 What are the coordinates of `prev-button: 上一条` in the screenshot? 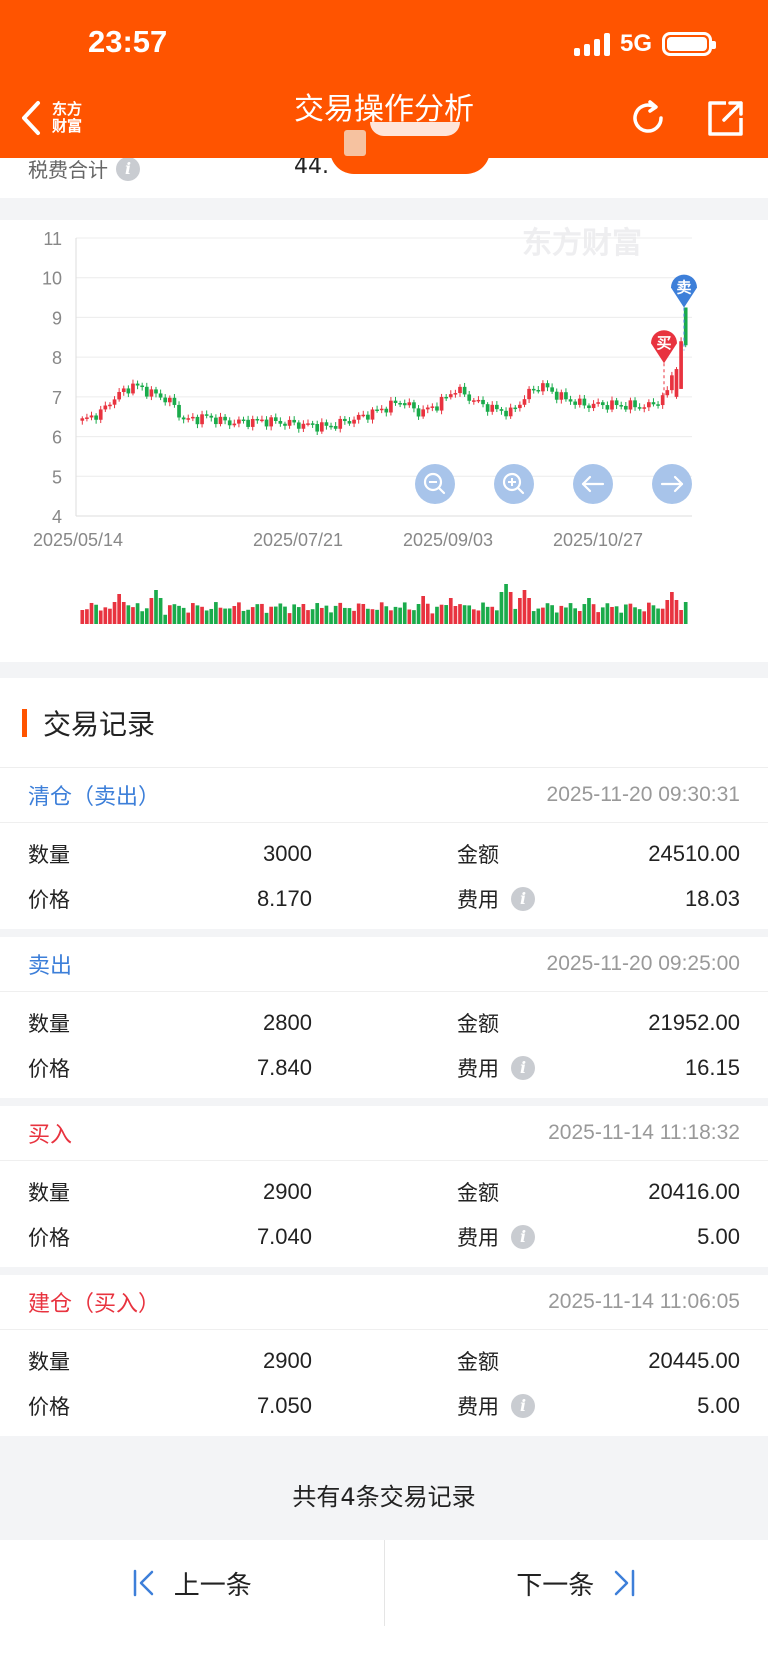 It's located at (192, 1583).